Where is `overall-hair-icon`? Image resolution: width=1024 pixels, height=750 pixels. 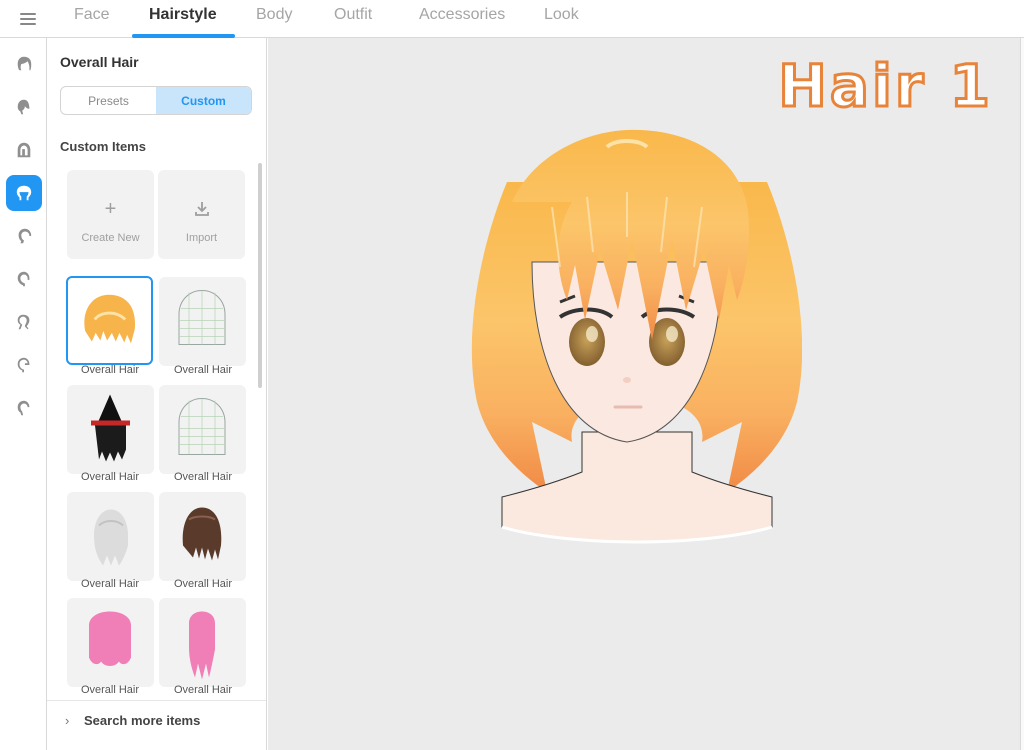
overall-hair-icon is located at coordinates (24, 64).